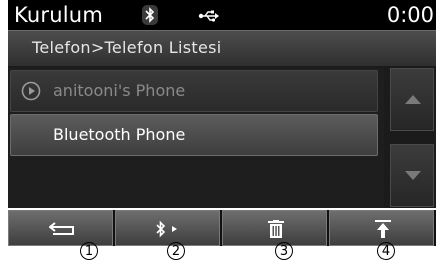  I want to click on bottom-toolbar, so click(222, 228).